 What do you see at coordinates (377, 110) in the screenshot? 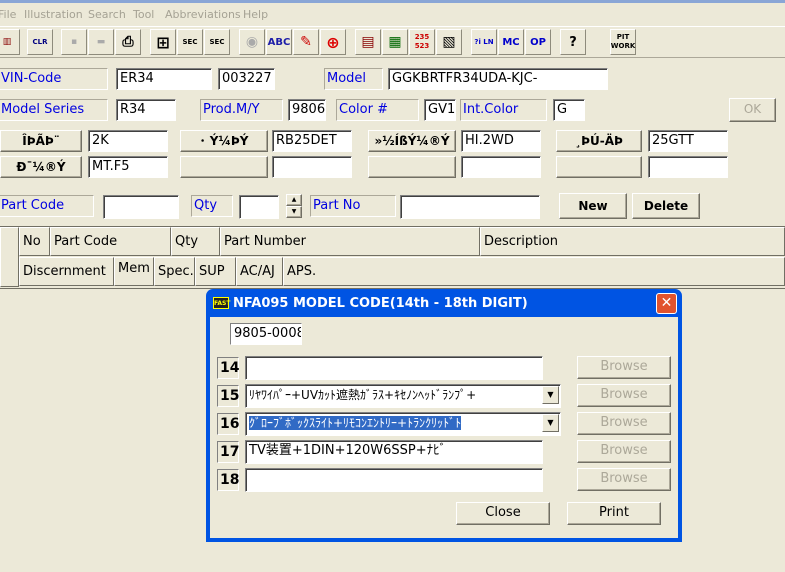
I see `color-label: Color #` at bounding box center [377, 110].